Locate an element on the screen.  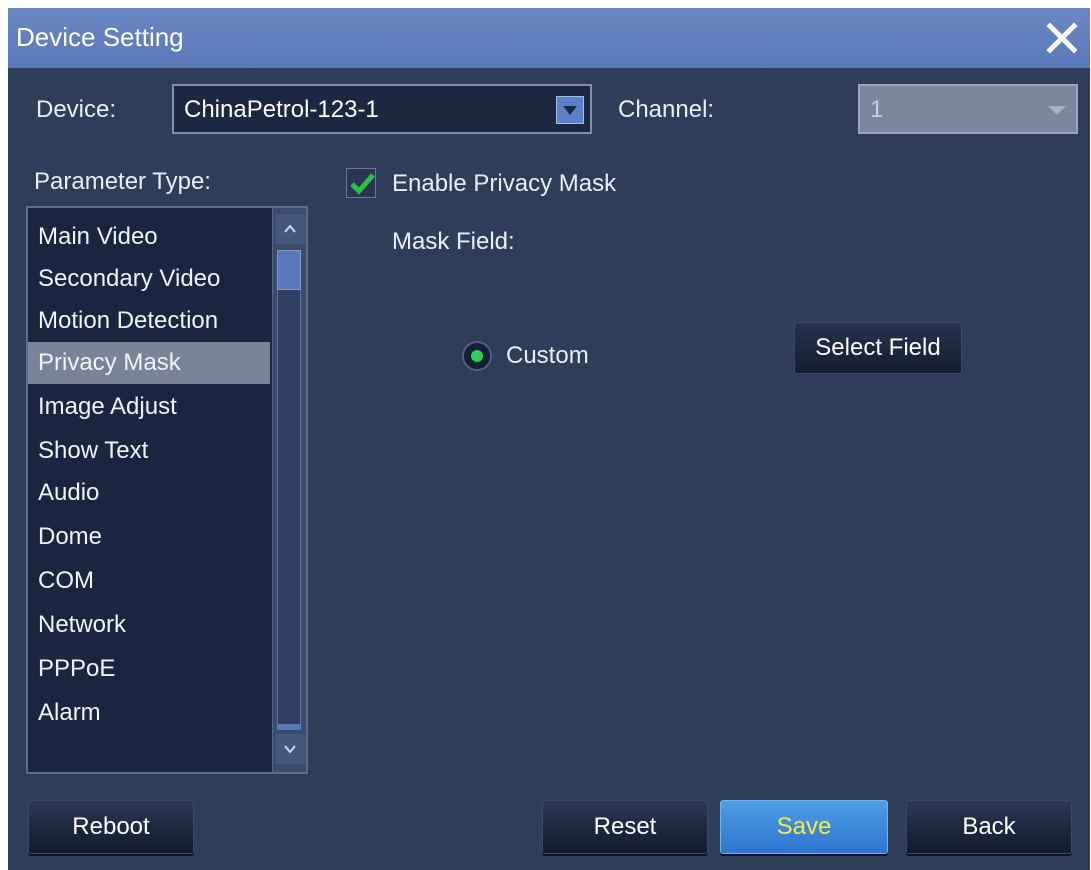
custom-radio is located at coordinates (477, 356).